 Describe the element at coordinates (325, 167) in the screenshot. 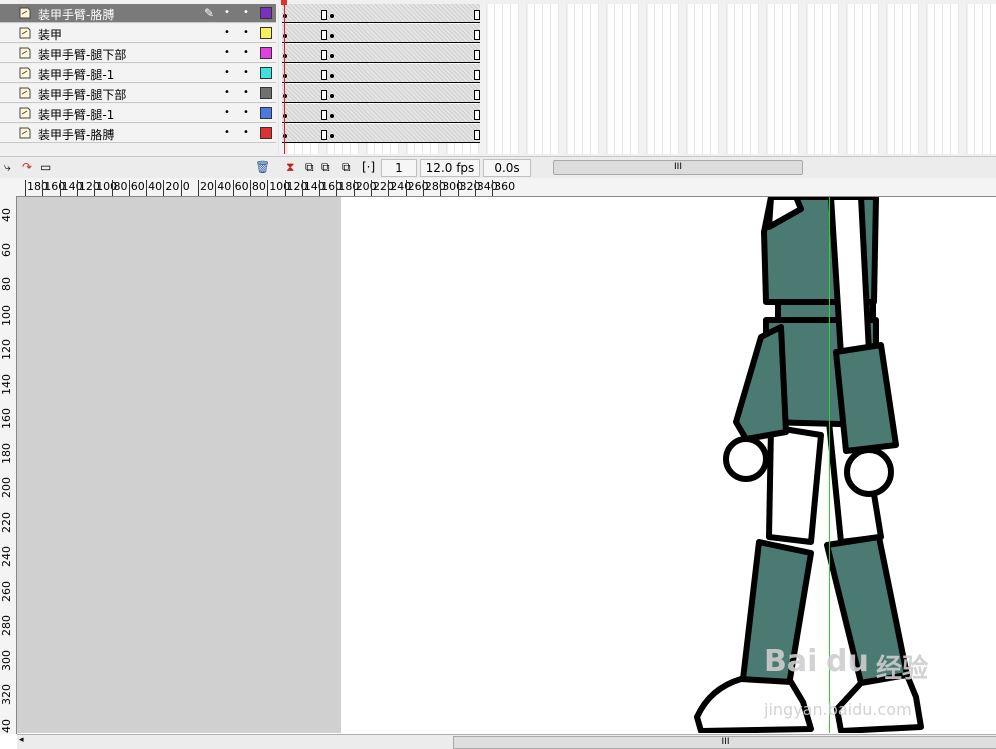

I see `onion-skin-outlines-icon: ⧉` at that location.